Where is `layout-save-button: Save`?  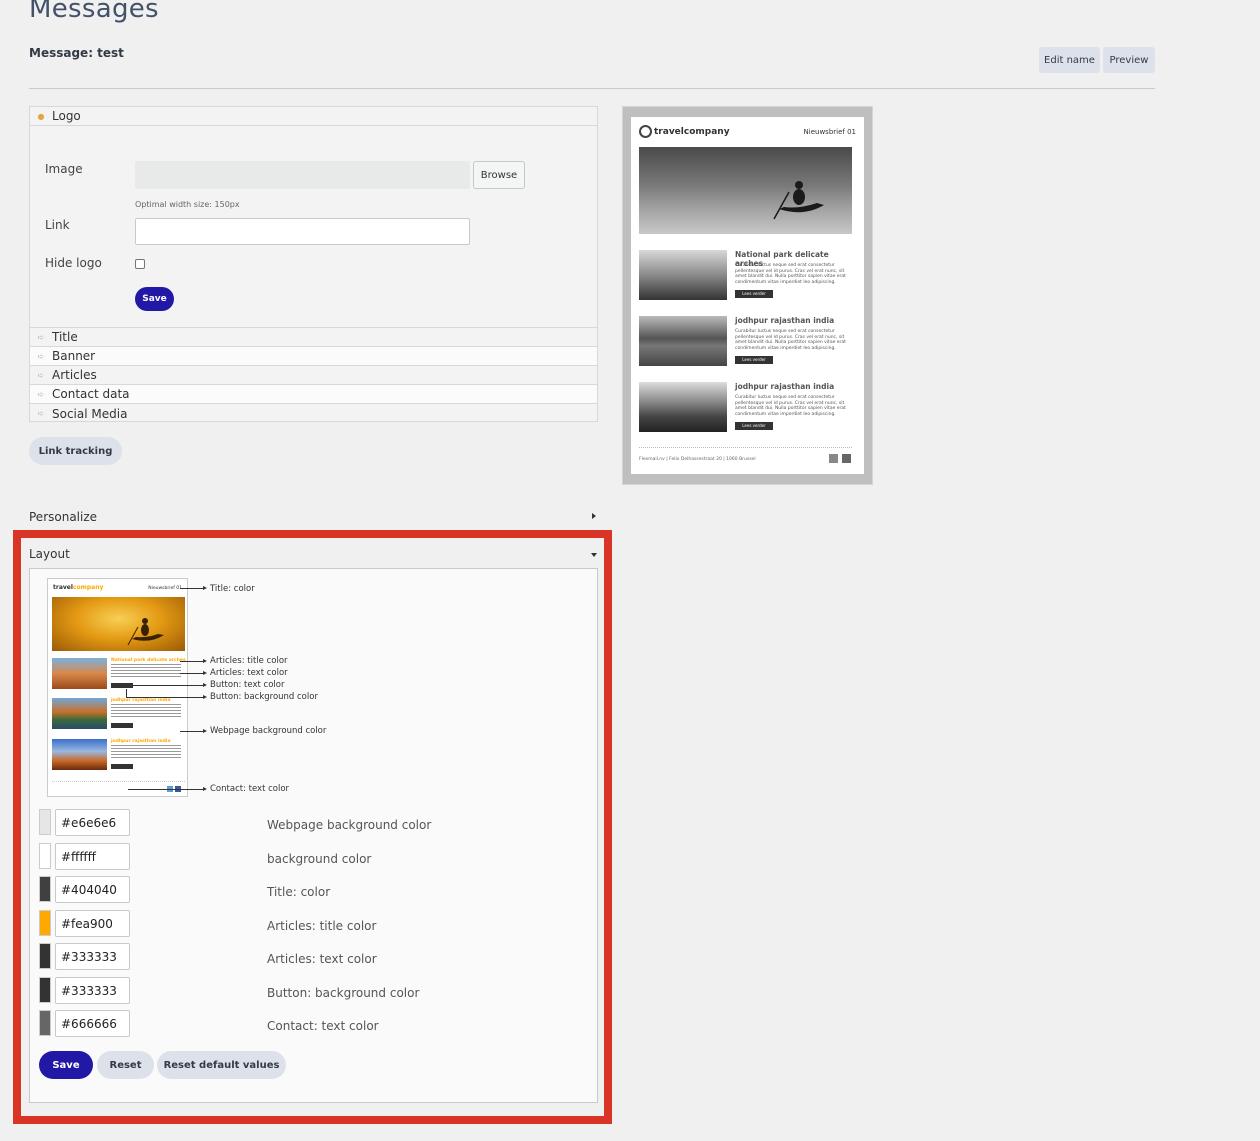 layout-save-button: Save is located at coordinates (66, 1065).